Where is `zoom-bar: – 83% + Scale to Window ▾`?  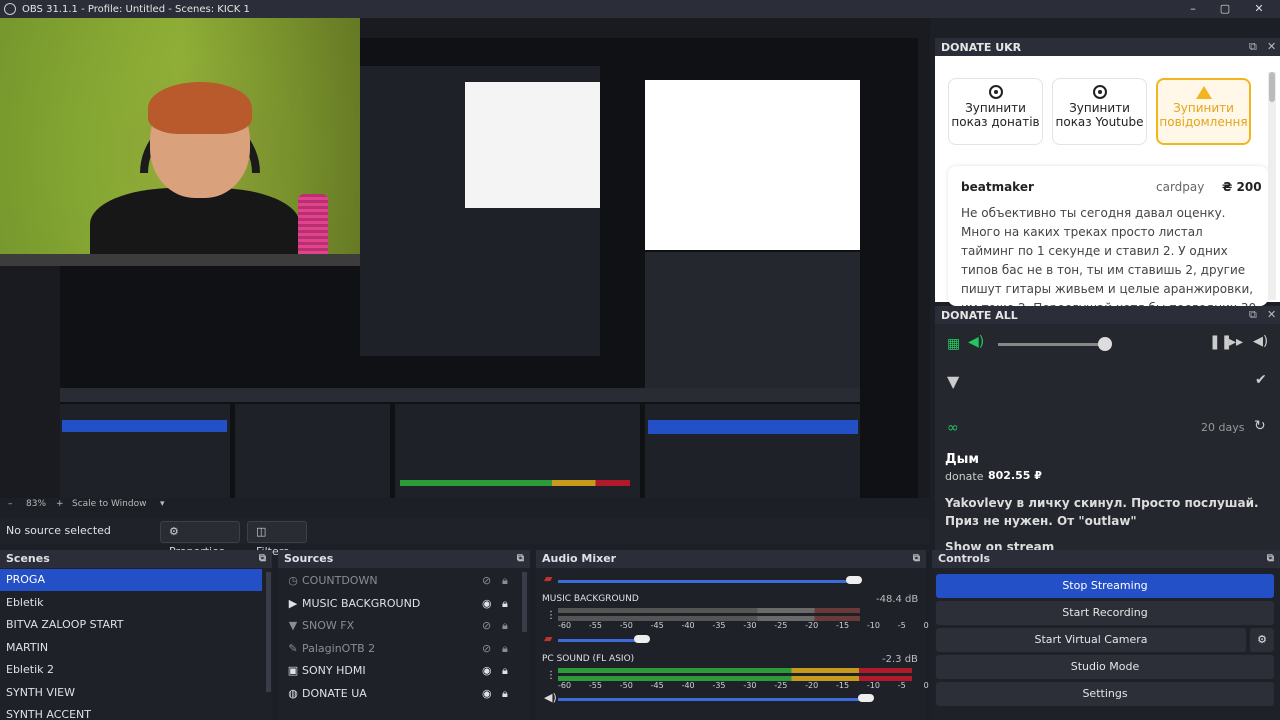 zoom-bar: – 83% + Scale to Window ▾ is located at coordinates (465, 505).